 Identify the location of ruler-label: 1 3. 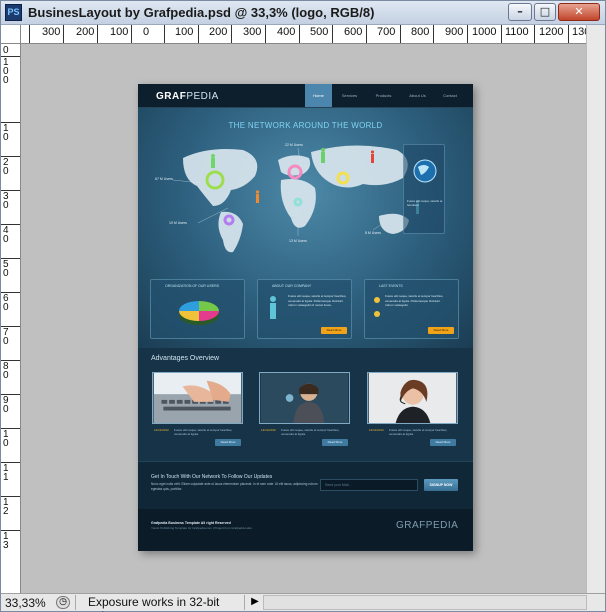
(6, 541).